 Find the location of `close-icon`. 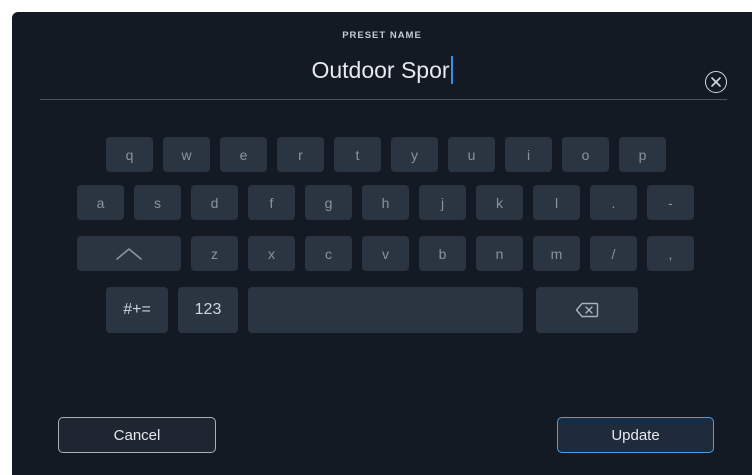

close-icon is located at coordinates (716, 82).